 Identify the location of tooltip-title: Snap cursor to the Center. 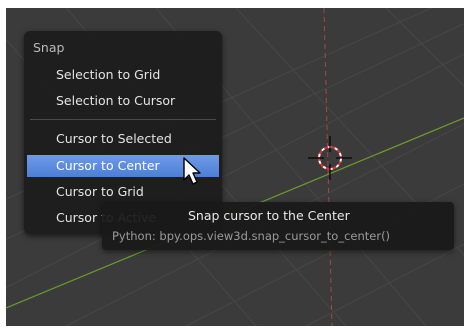
(269, 215).